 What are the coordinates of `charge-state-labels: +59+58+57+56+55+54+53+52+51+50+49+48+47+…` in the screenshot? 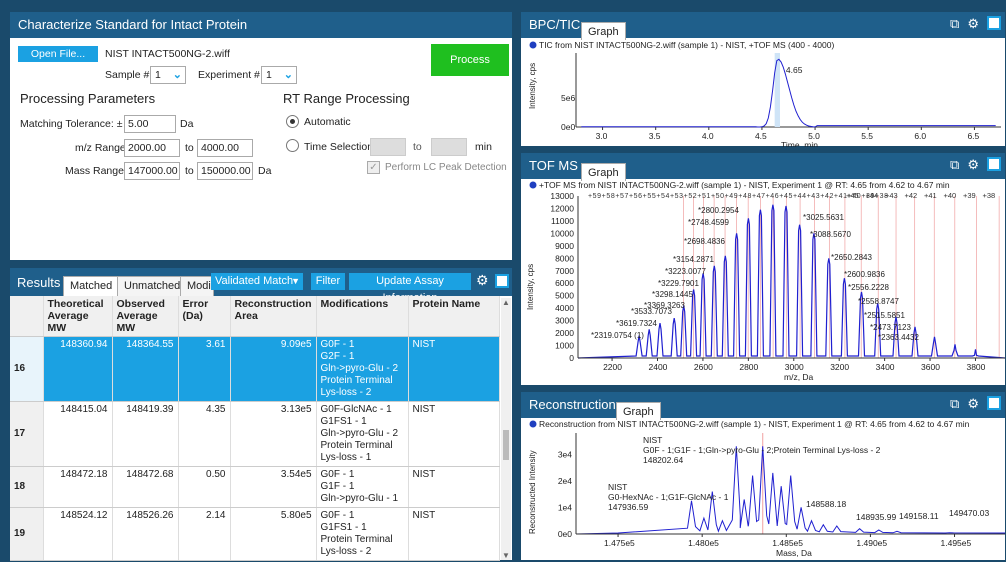 It's located at (738, 196).